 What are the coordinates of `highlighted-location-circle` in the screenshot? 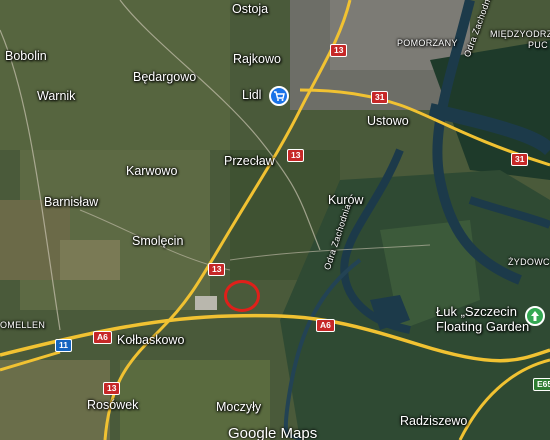 It's located at (242, 296).